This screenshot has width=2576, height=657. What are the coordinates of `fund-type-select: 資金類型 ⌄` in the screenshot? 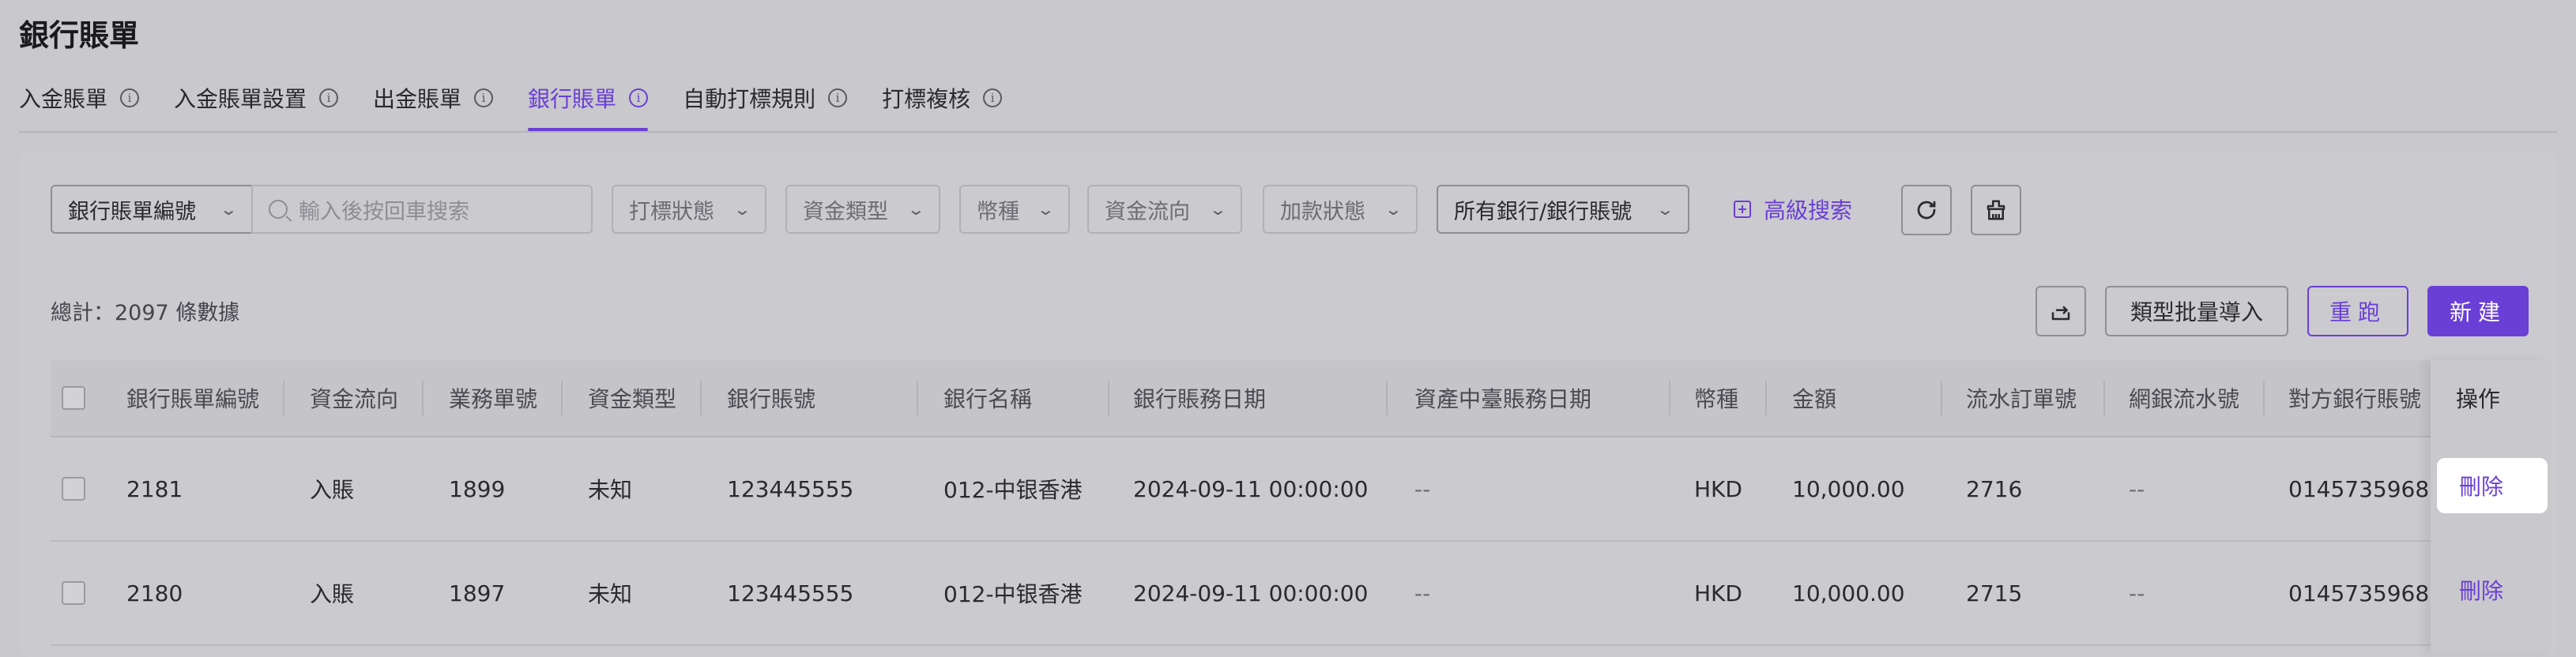 It's located at (862, 209).